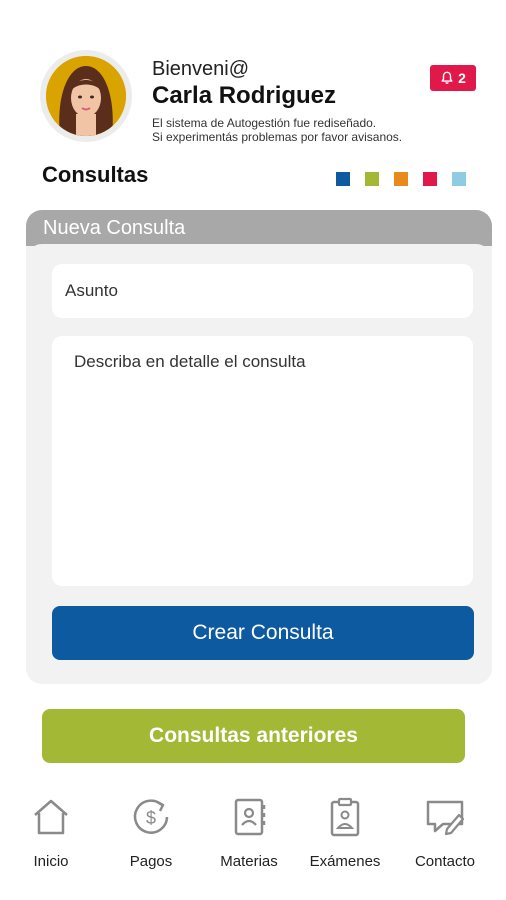 Image resolution: width=506 pixels, height=900 pixels. I want to click on nav-item-inicio: Inicio, so click(51, 832).